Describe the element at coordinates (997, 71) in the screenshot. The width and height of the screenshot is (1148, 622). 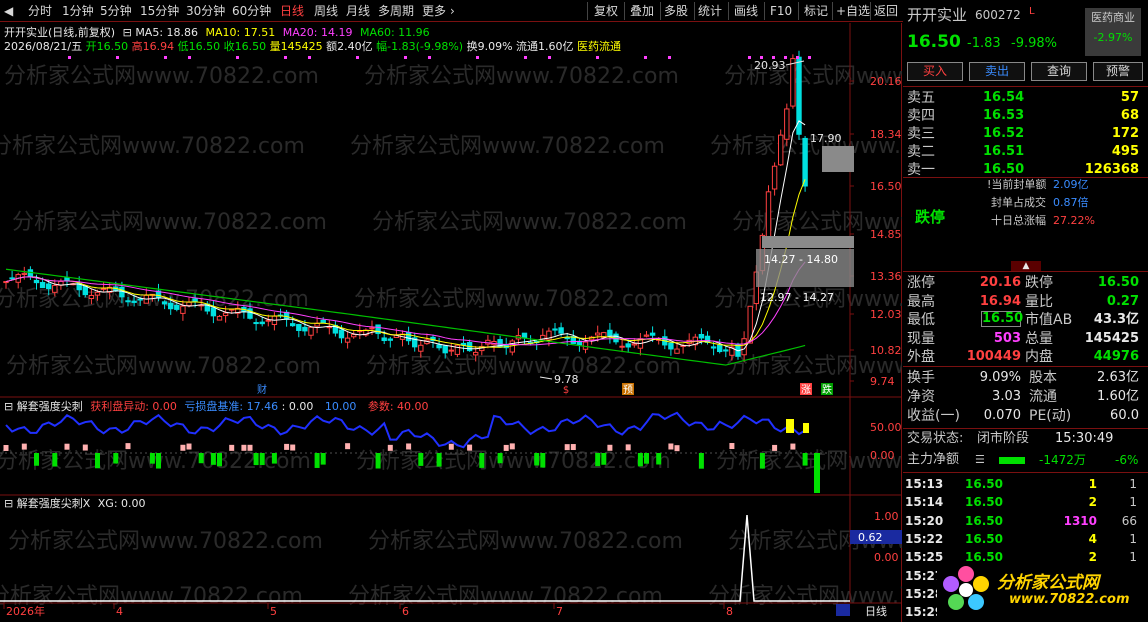
I see `sell-button: 卖出` at that location.